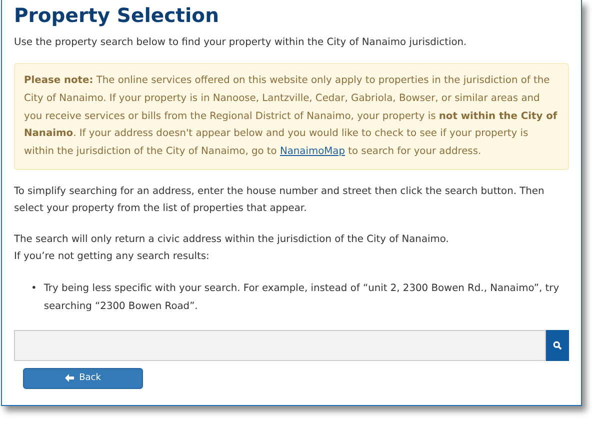  Describe the element at coordinates (312, 152) in the screenshot. I see `map-link: NanaimoMap` at that location.